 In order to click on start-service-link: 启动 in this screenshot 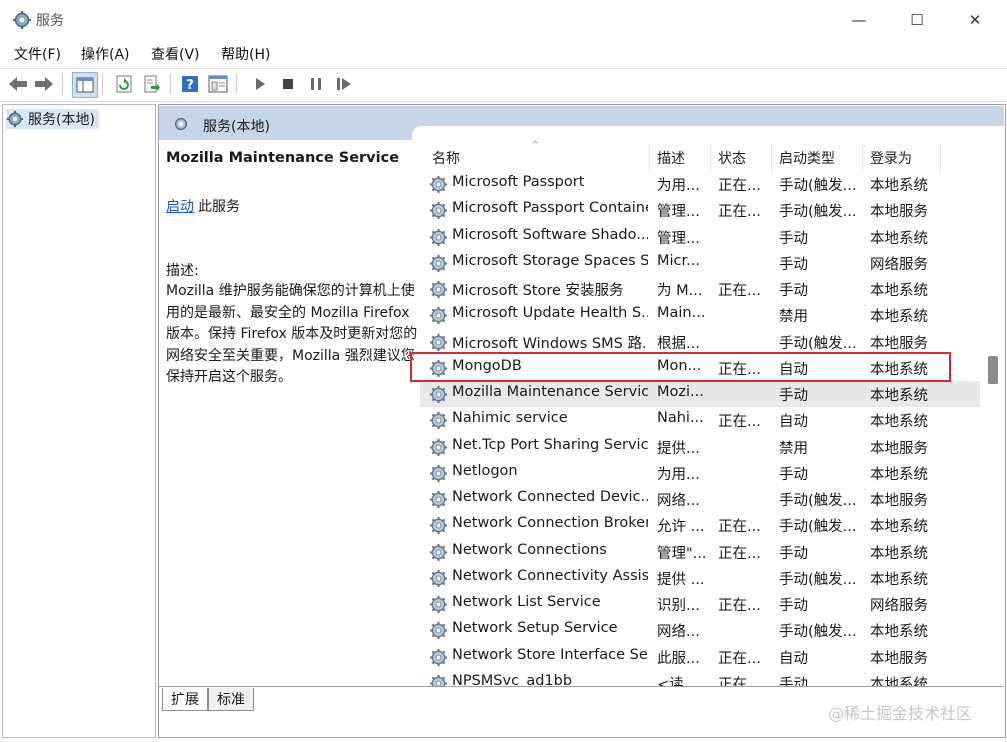, I will do `click(180, 206)`.